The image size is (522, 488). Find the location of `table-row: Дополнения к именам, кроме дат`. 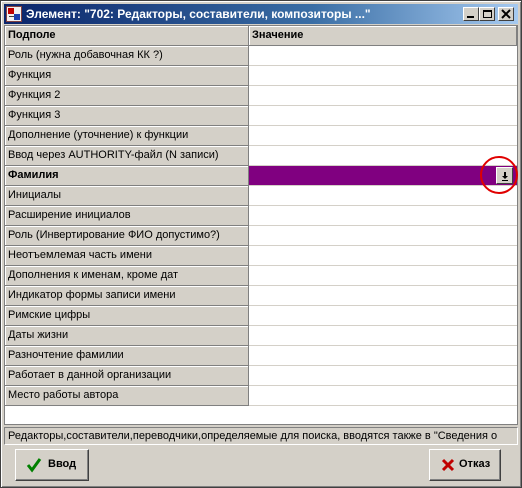

table-row: Дополнения к именам, кроме дат is located at coordinates (261, 276).